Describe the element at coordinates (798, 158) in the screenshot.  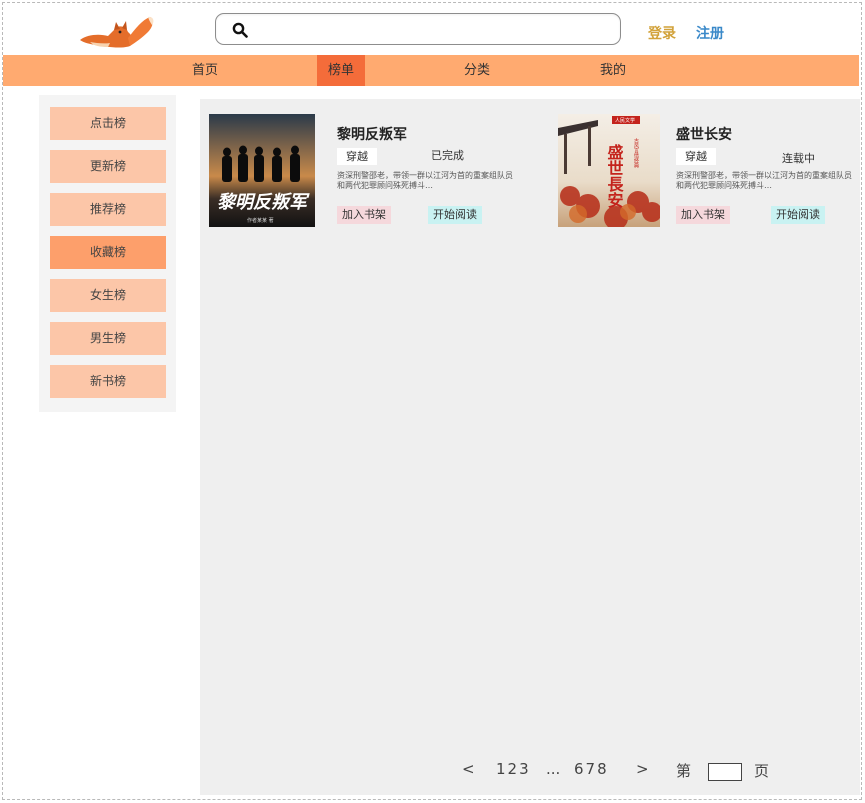
I see `status-badge: 连载中` at that location.